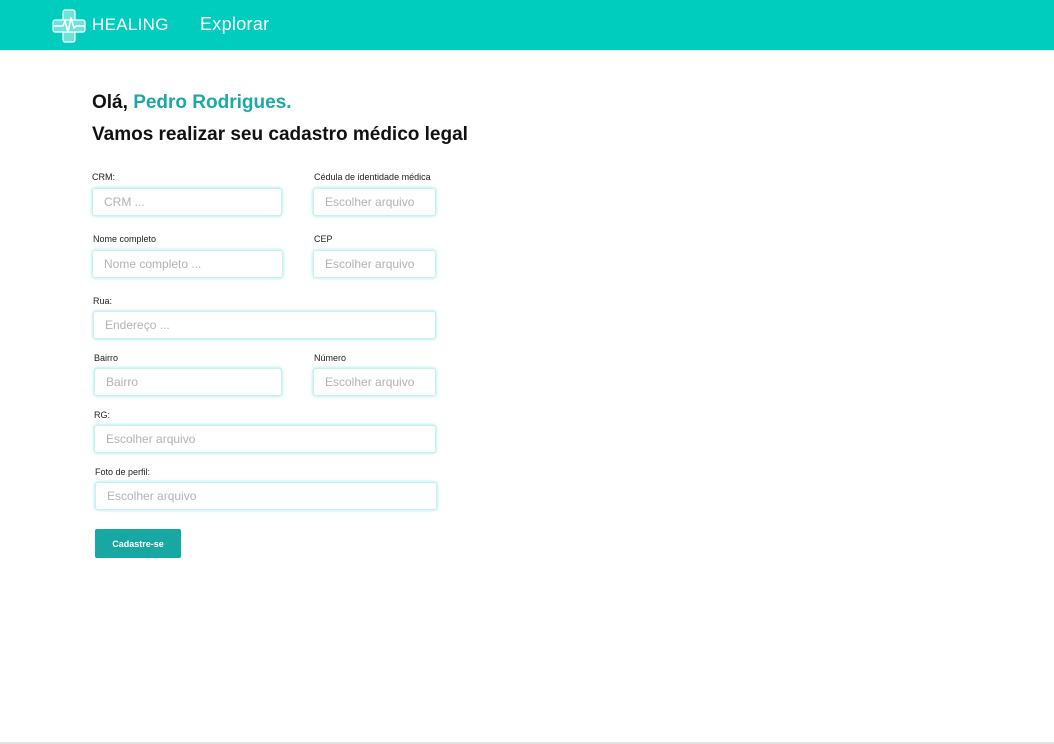 The height and width of the screenshot is (744, 1054). What do you see at coordinates (130, 25) in the screenshot?
I see `brand-name: HEALING` at bounding box center [130, 25].